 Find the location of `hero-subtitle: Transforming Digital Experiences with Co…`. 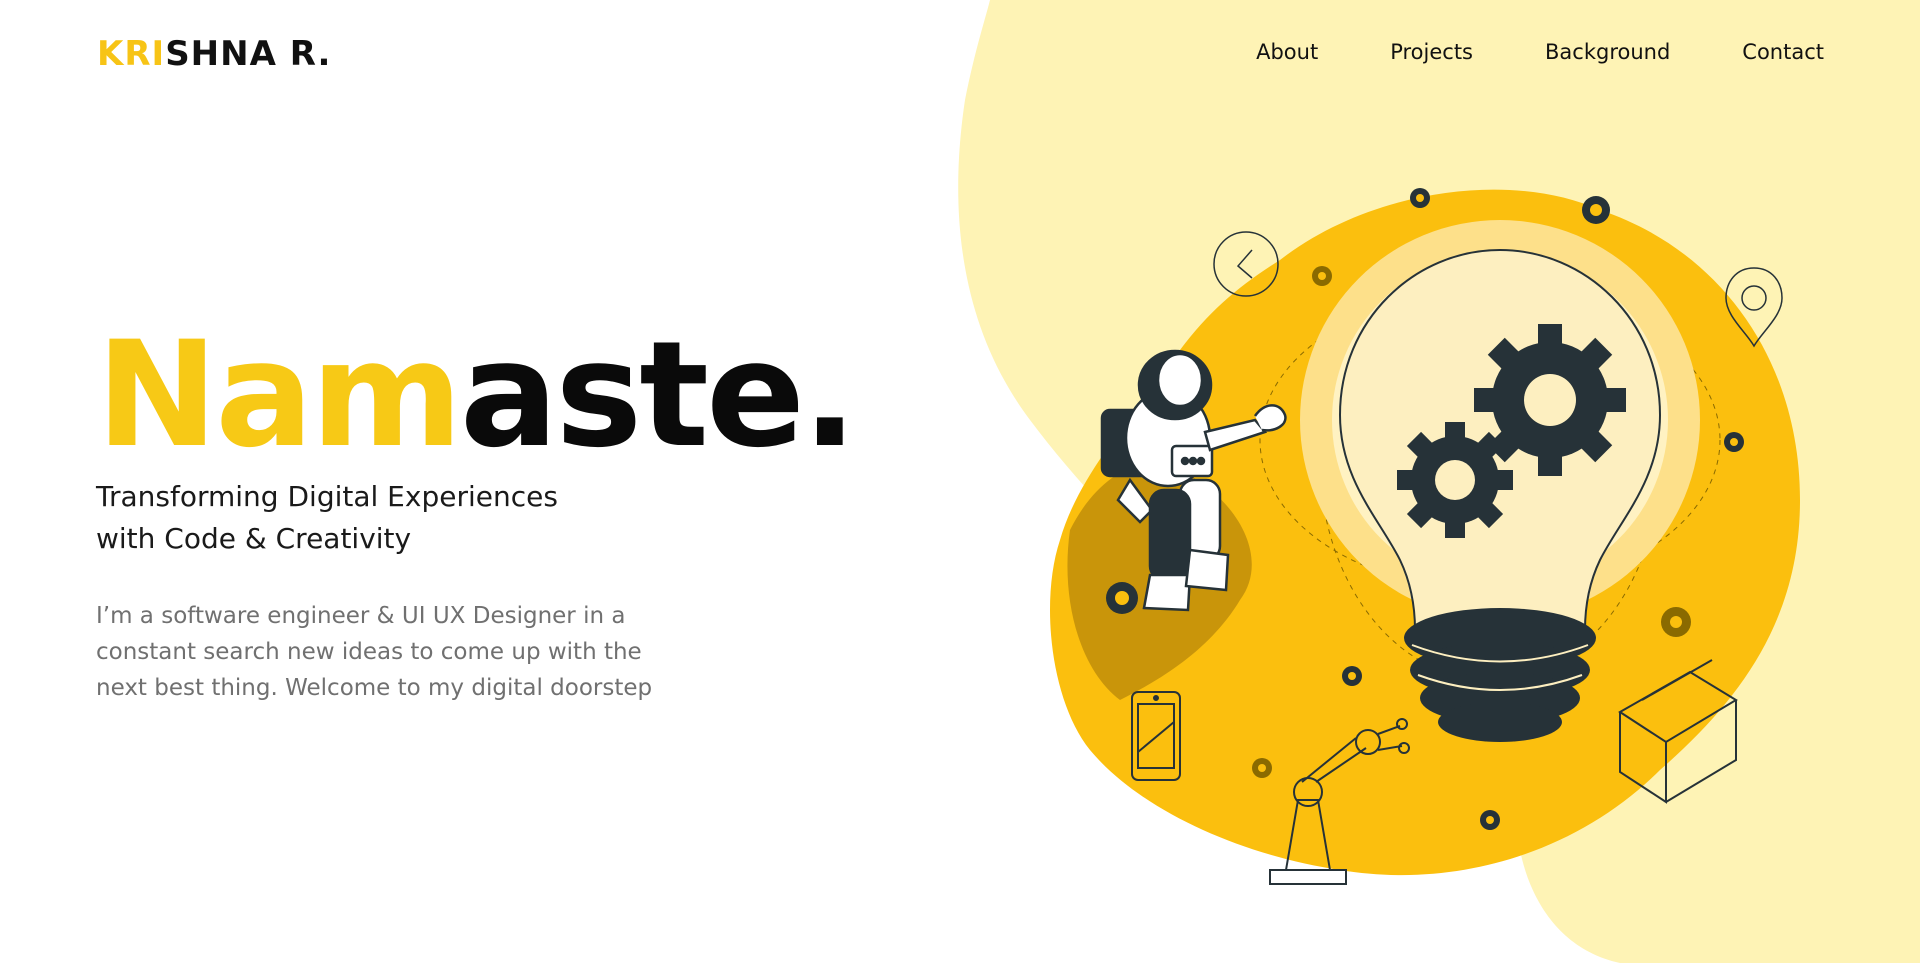

hero-subtitle: Transforming Digital Experiences with Co… is located at coordinates (356, 518).